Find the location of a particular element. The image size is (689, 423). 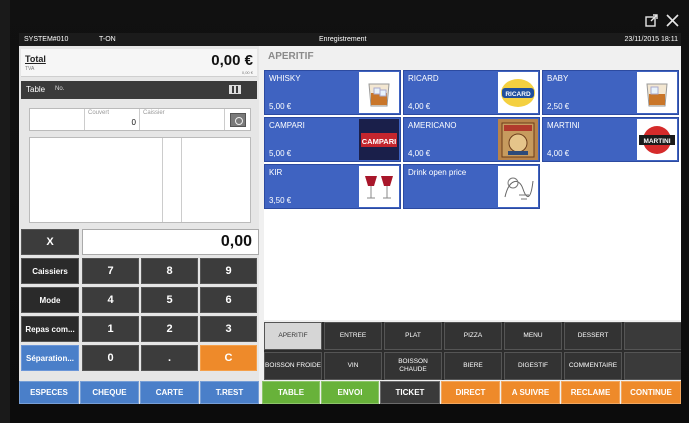

tab-menu: MENU is located at coordinates (533, 336).